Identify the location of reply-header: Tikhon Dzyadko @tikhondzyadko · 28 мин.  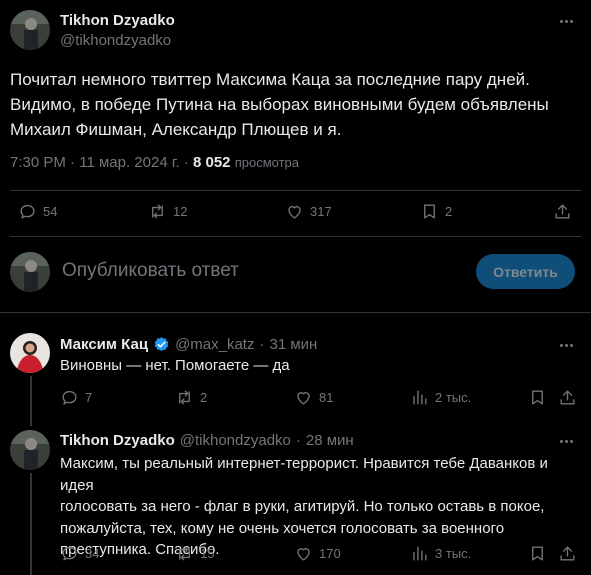
(207, 440).